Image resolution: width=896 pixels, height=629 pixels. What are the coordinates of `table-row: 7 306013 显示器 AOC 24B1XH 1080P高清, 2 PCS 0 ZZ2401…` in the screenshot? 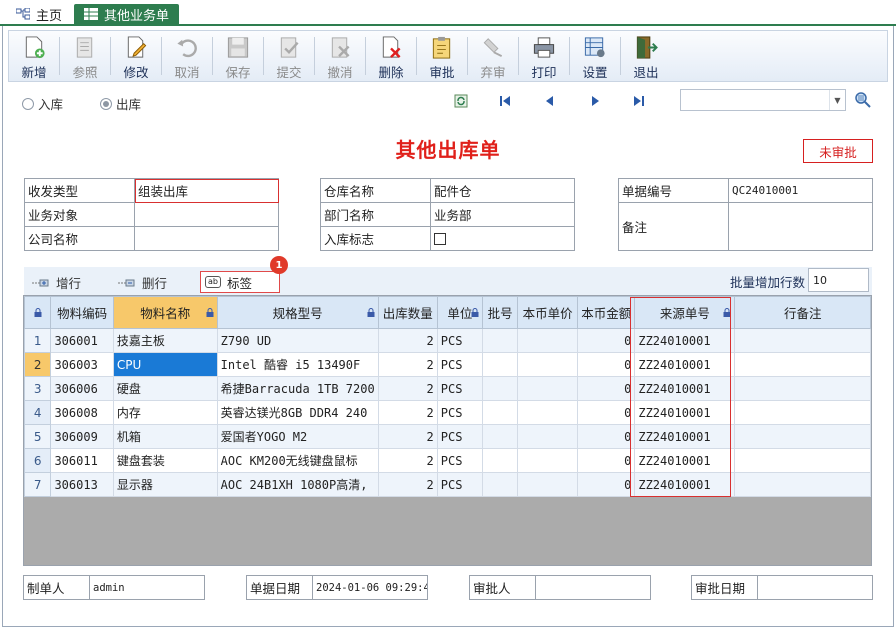 It's located at (447, 484).